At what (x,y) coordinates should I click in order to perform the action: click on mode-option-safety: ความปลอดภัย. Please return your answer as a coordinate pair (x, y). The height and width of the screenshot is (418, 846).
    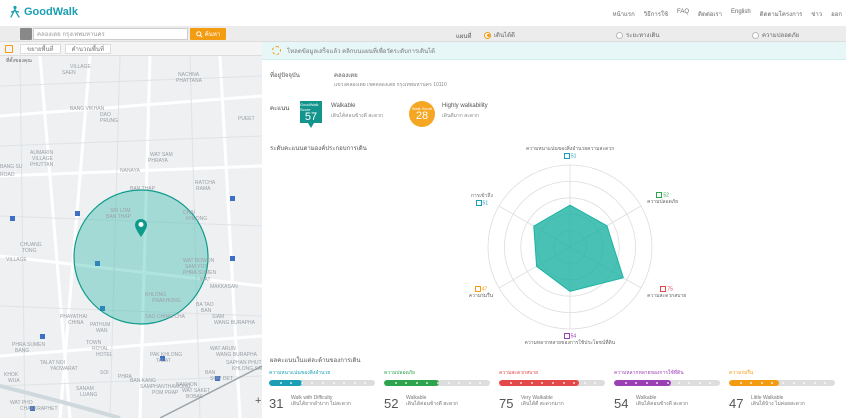
    Looking at the image, I should click on (775, 35).